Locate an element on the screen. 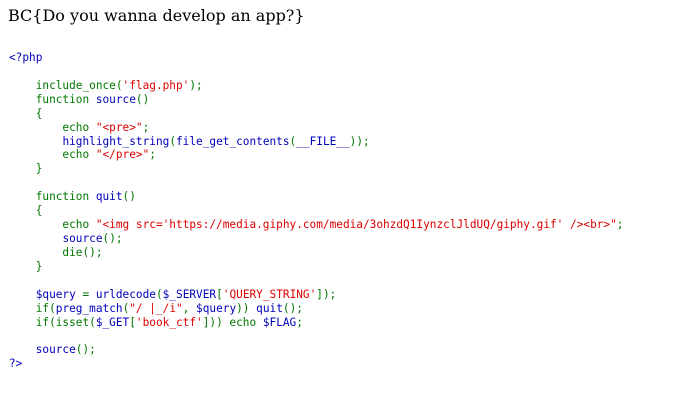  code-token: "</pre>" is located at coordinates (122, 155).